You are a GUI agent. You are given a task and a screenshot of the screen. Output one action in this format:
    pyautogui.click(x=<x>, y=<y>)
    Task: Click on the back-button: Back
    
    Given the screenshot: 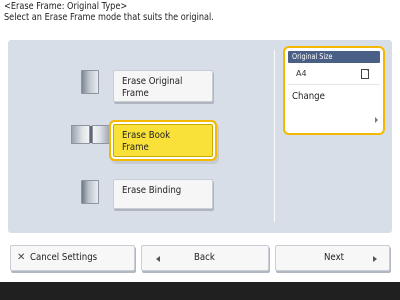 What is the action you would take?
    pyautogui.click(x=205, y=258)
    